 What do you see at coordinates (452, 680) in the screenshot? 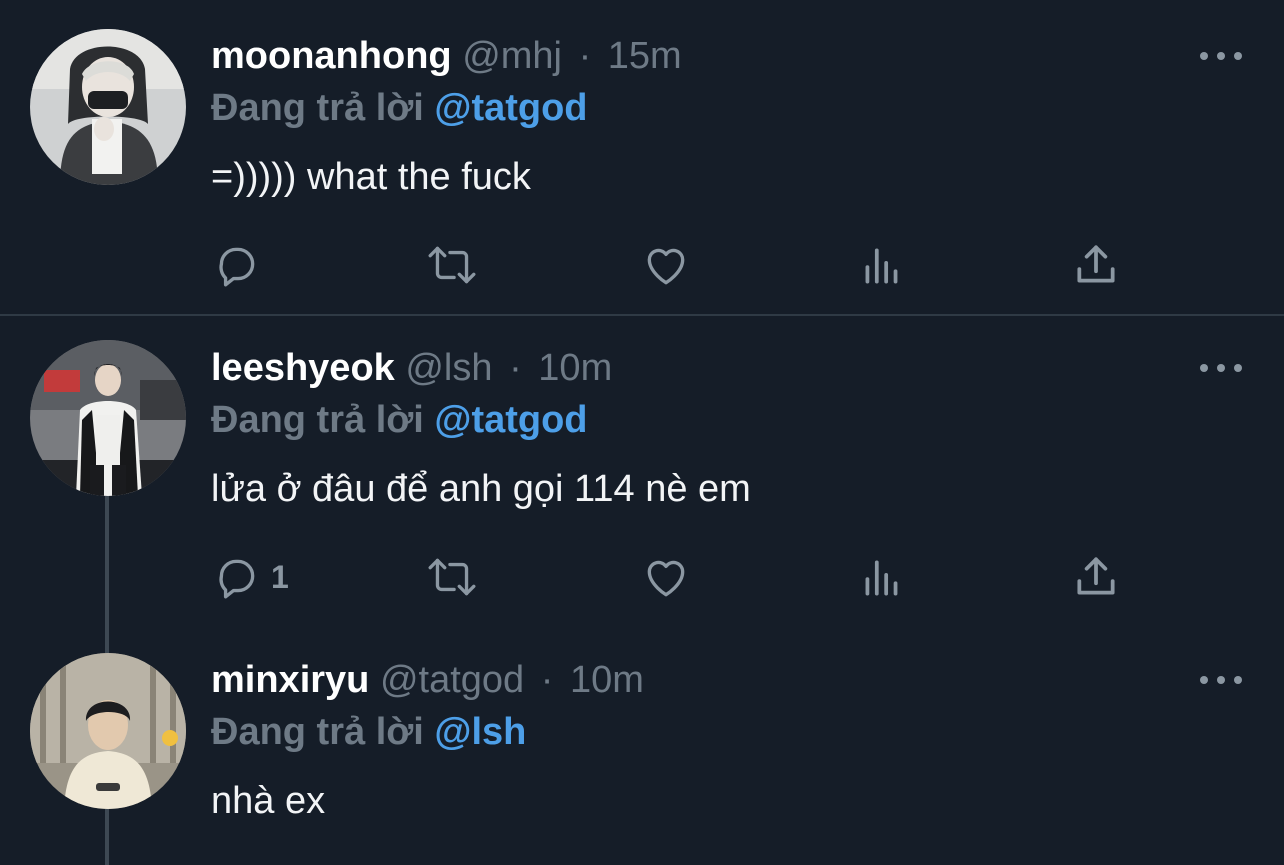
I see `user-handle: @tatgod` at bounding box center [452, 680].